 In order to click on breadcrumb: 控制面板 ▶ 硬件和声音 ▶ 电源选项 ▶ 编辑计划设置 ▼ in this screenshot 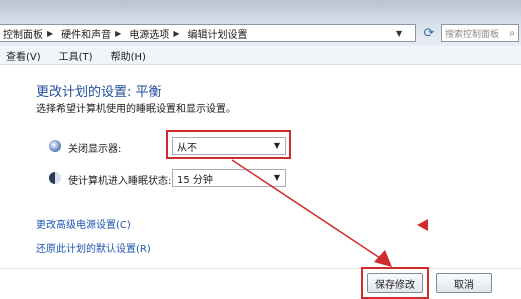, I will do `click(208, 33)`.